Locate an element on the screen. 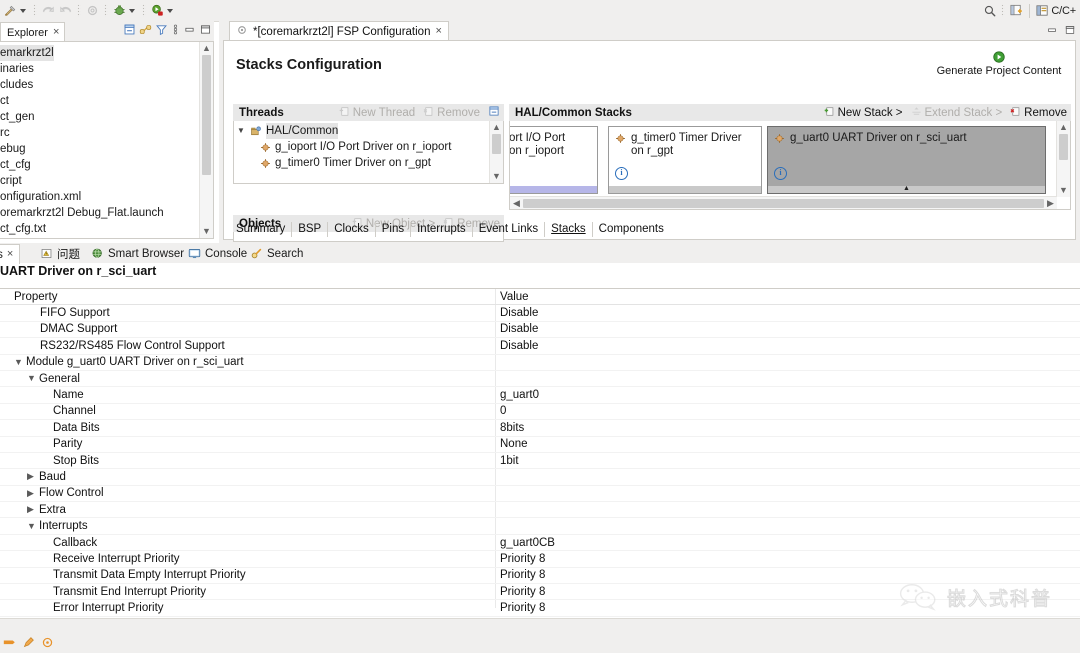  tab-clocks: Clocks is located at coordinates (352, 229).